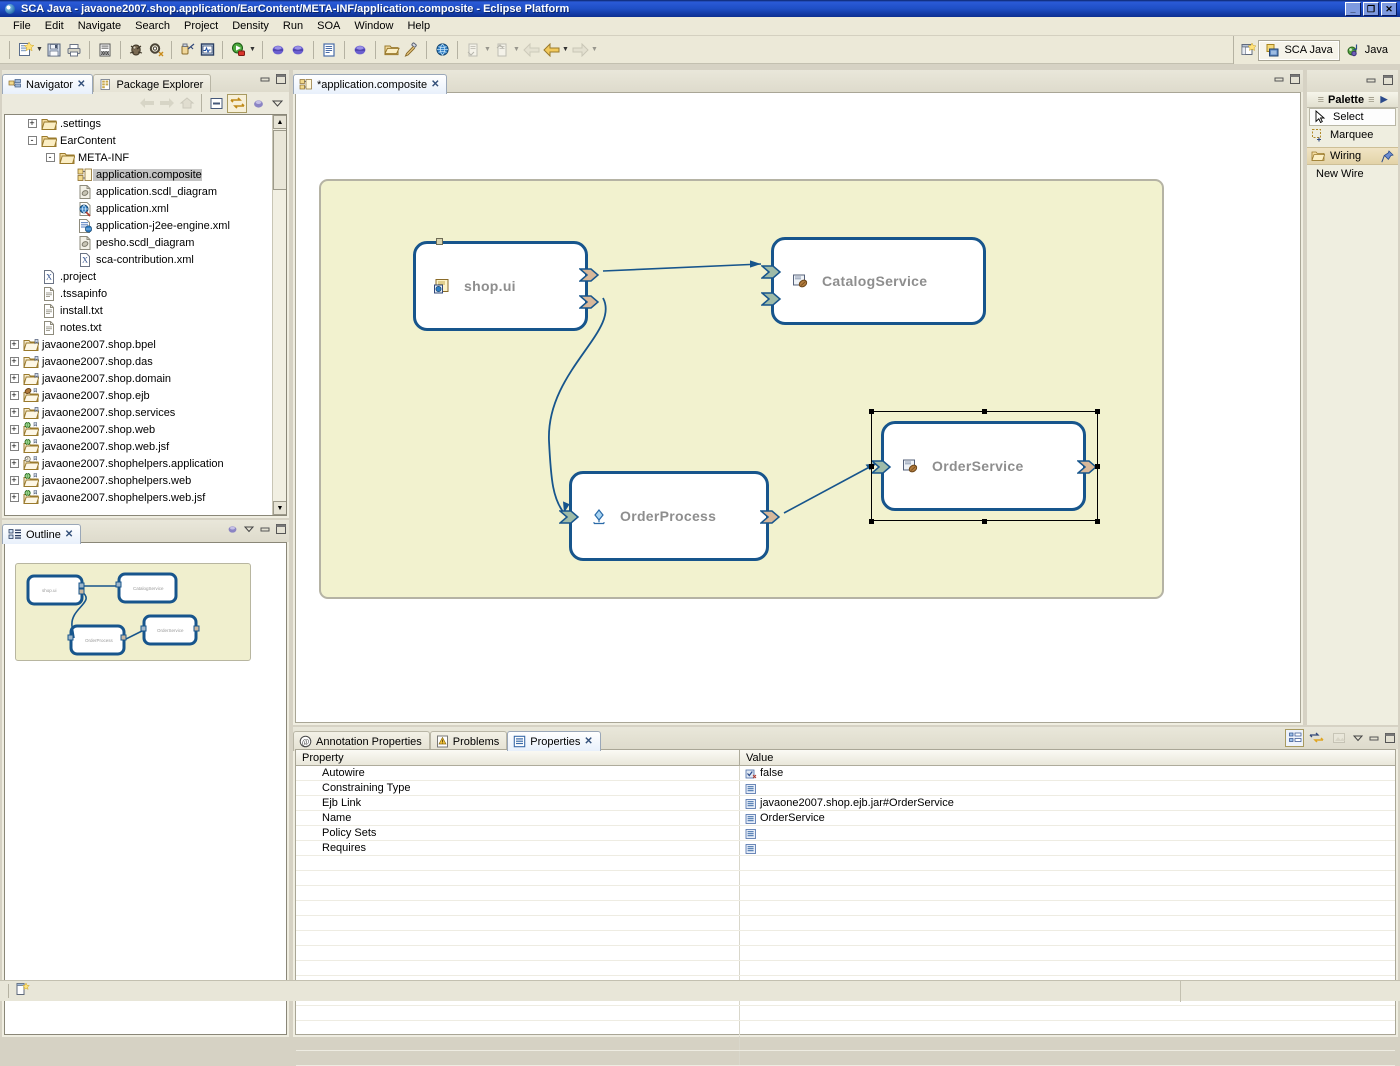 The image size is (1400, 1066). Describe the element at coordinates (145, 103) in the screenshot. I see `navigator-toolbar` at that location.